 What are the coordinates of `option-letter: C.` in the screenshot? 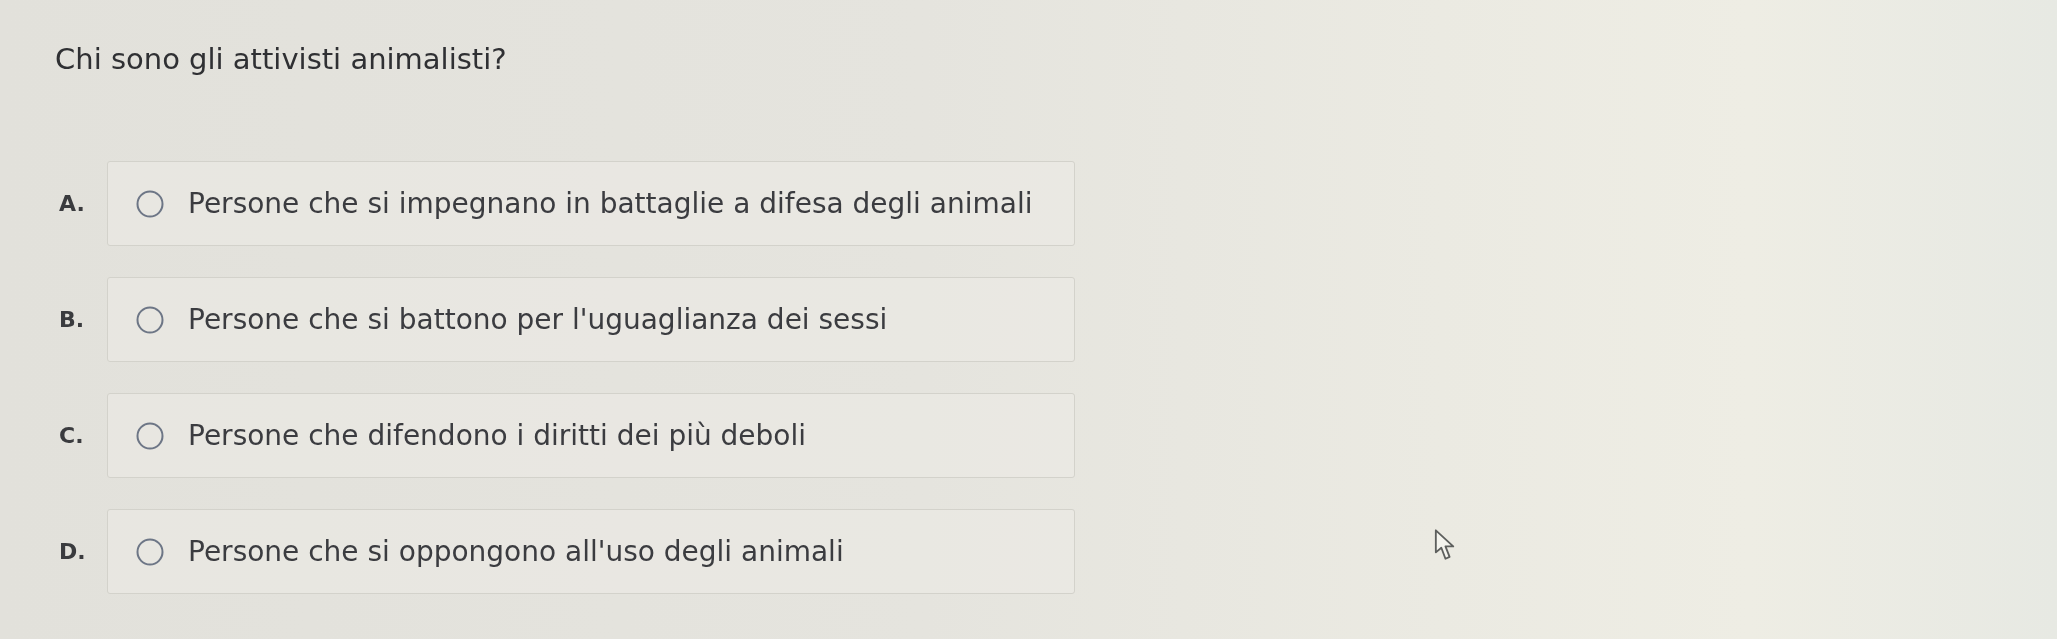 It's located at (71, 435).